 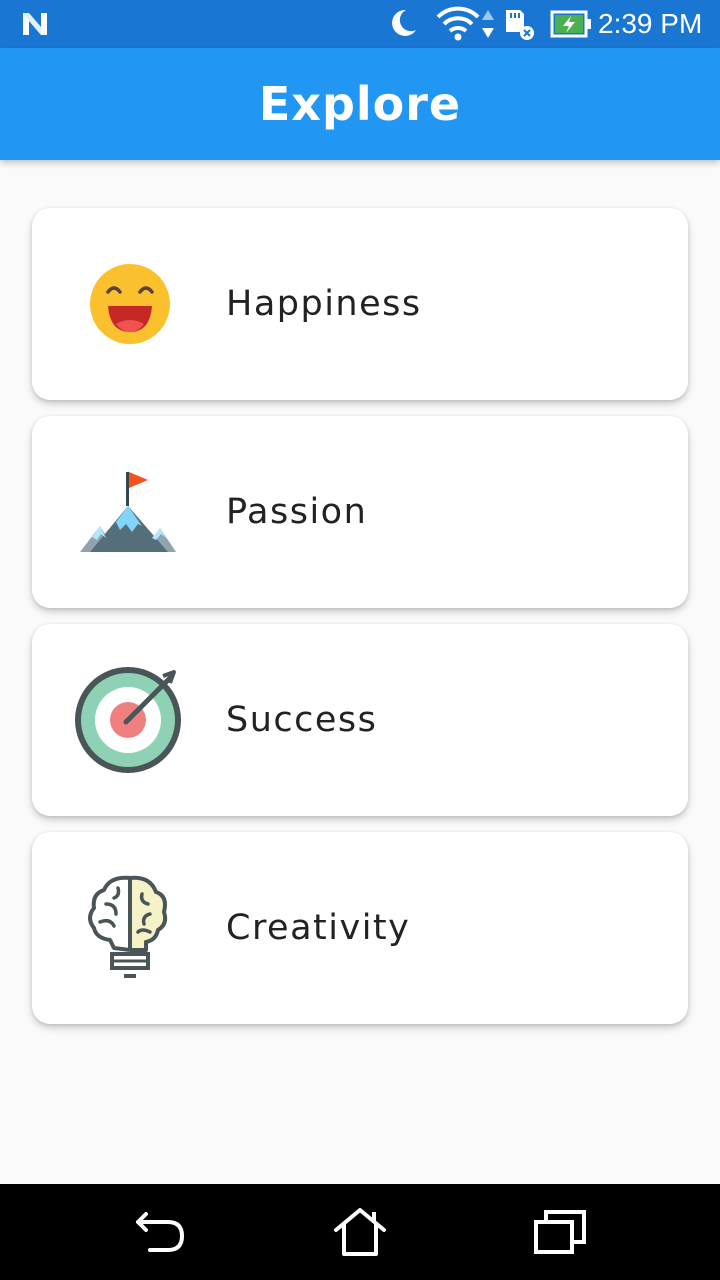 What do you see at coordinates (130, 304) in the screenshot?
I see `laughing-face-icon` at bounding box center [130, 304].